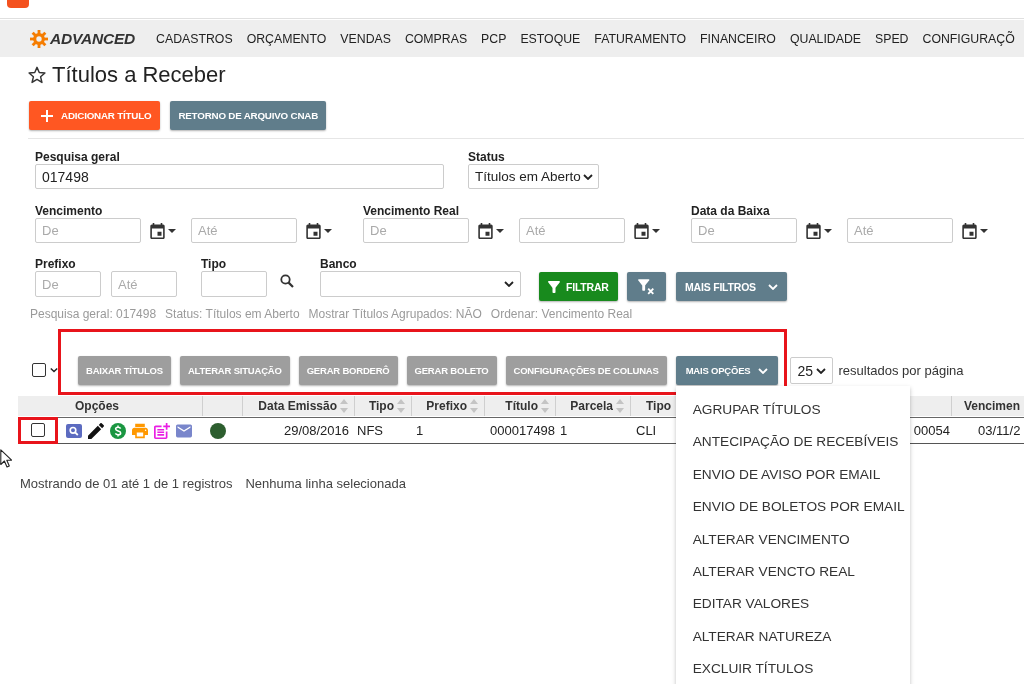  What do you see at coordinates (118, 430) in the screenshot?
I see `dollar-icon` at bounding box center [118, 430].